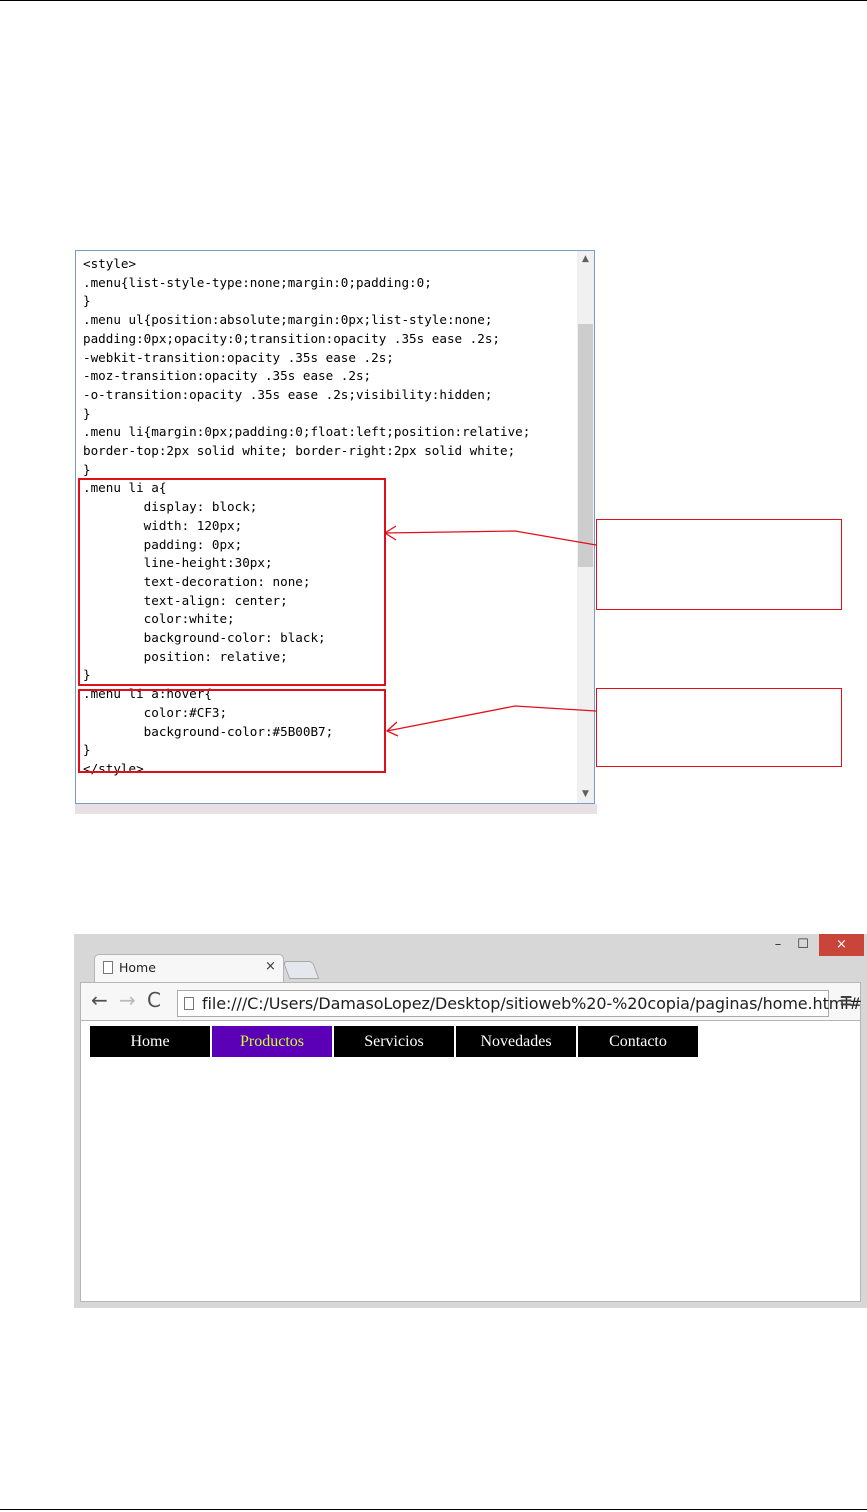 The image size is (867, 1512). Describe the element at coordinates (110, 263) in the screenshot. I see `code-line: <style>` at that location.